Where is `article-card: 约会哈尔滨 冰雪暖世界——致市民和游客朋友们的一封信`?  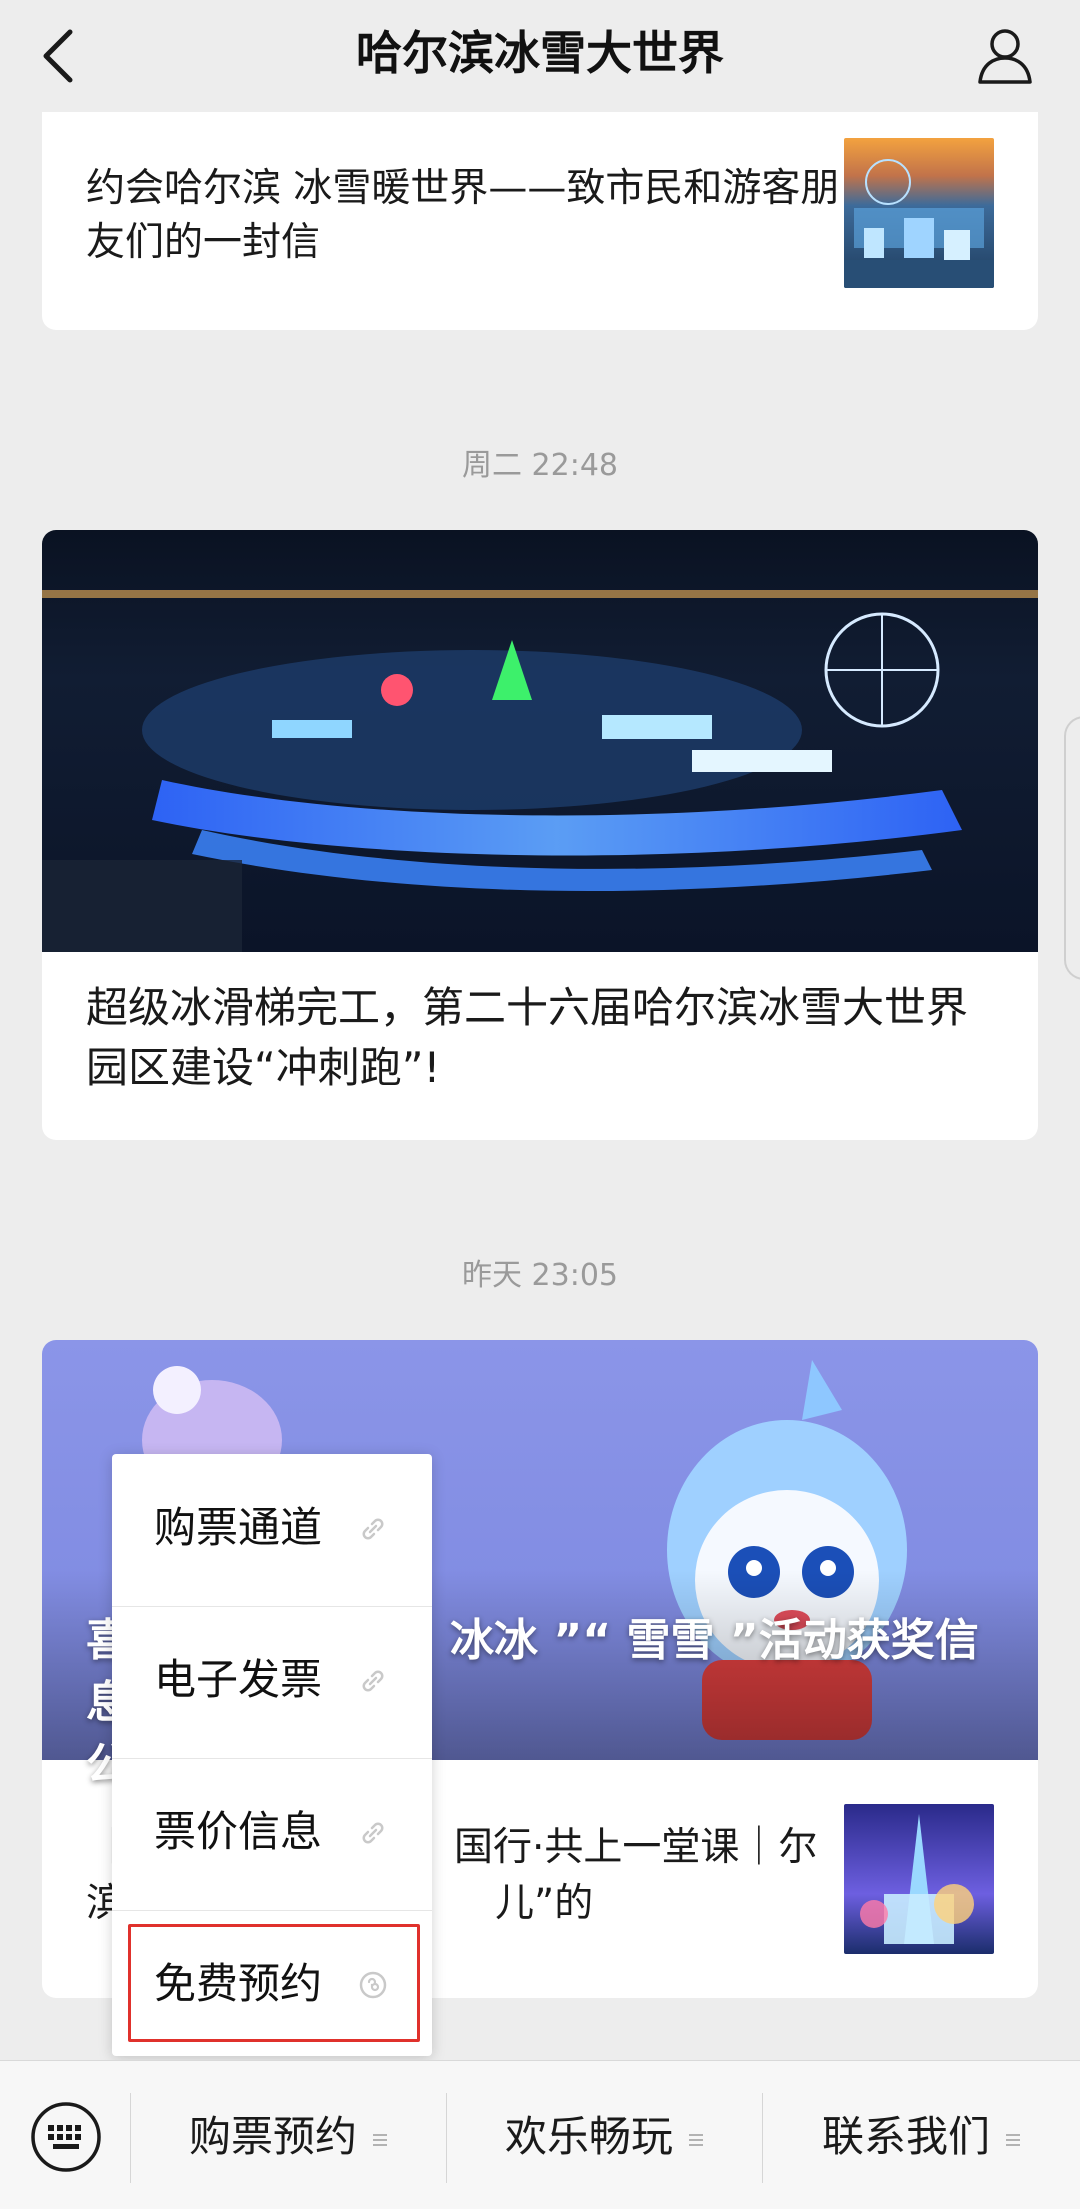
article-card: 约会哈尔滨 冰雪暖世界——致市民和游客朋友们的一封信 is located at coordinates (540, 221).